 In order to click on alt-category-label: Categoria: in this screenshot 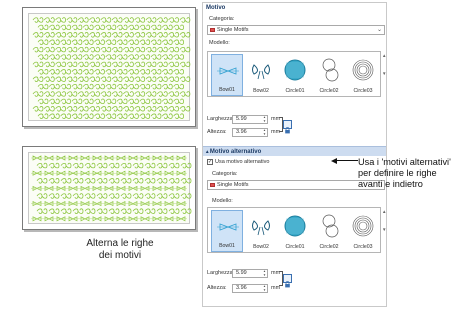, I will do `click(225, 174)`.